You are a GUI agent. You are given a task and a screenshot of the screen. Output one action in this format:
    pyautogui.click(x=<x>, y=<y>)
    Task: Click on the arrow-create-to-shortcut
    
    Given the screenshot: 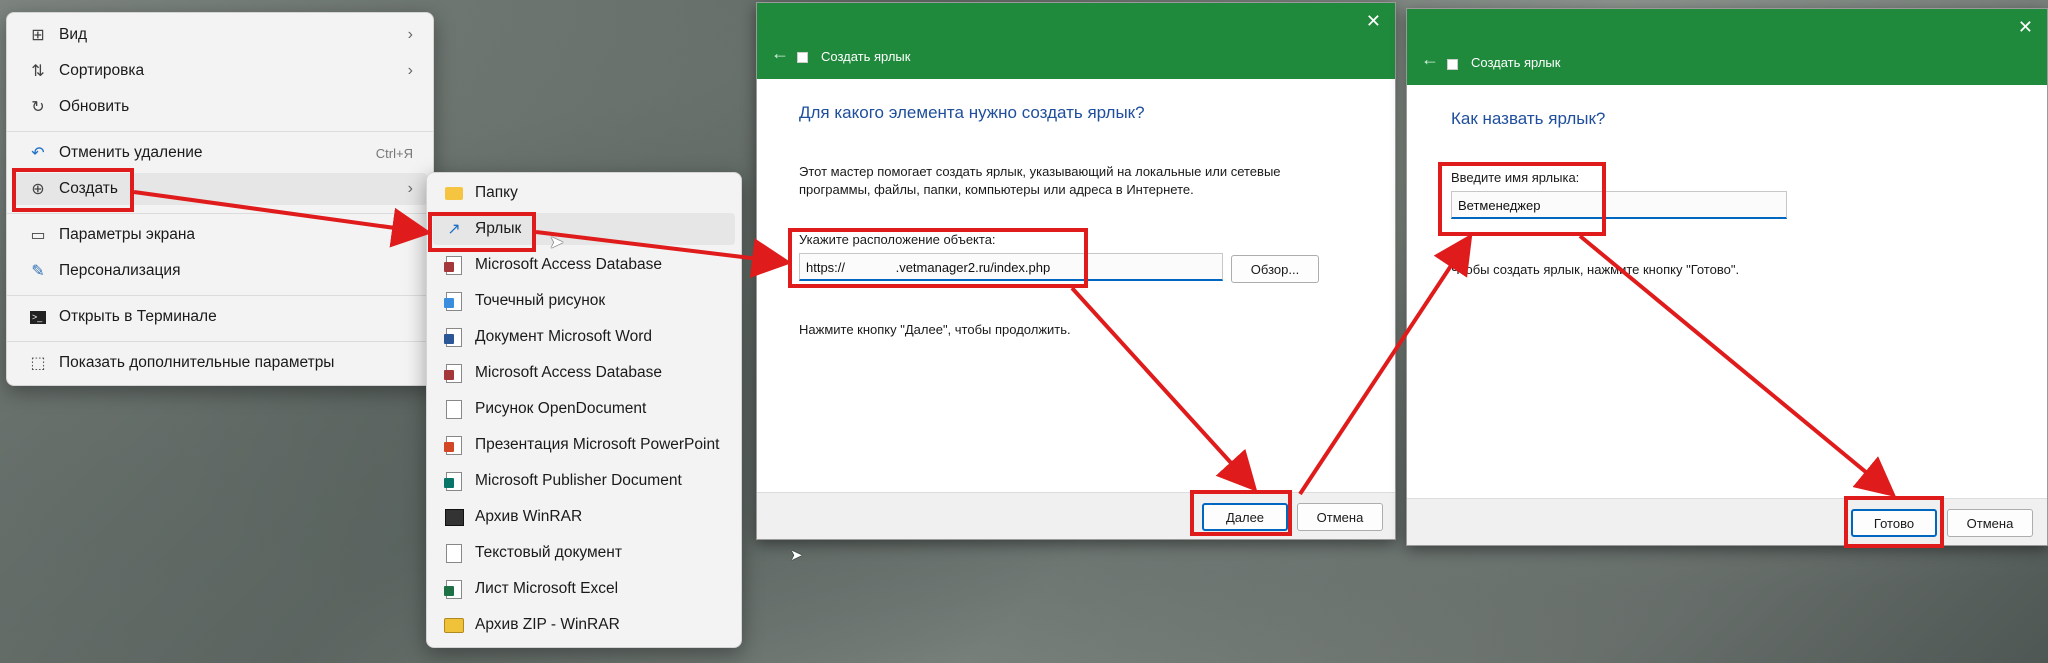 What is the action you would take?
    pyautogui.click(x=282, y=219)
    